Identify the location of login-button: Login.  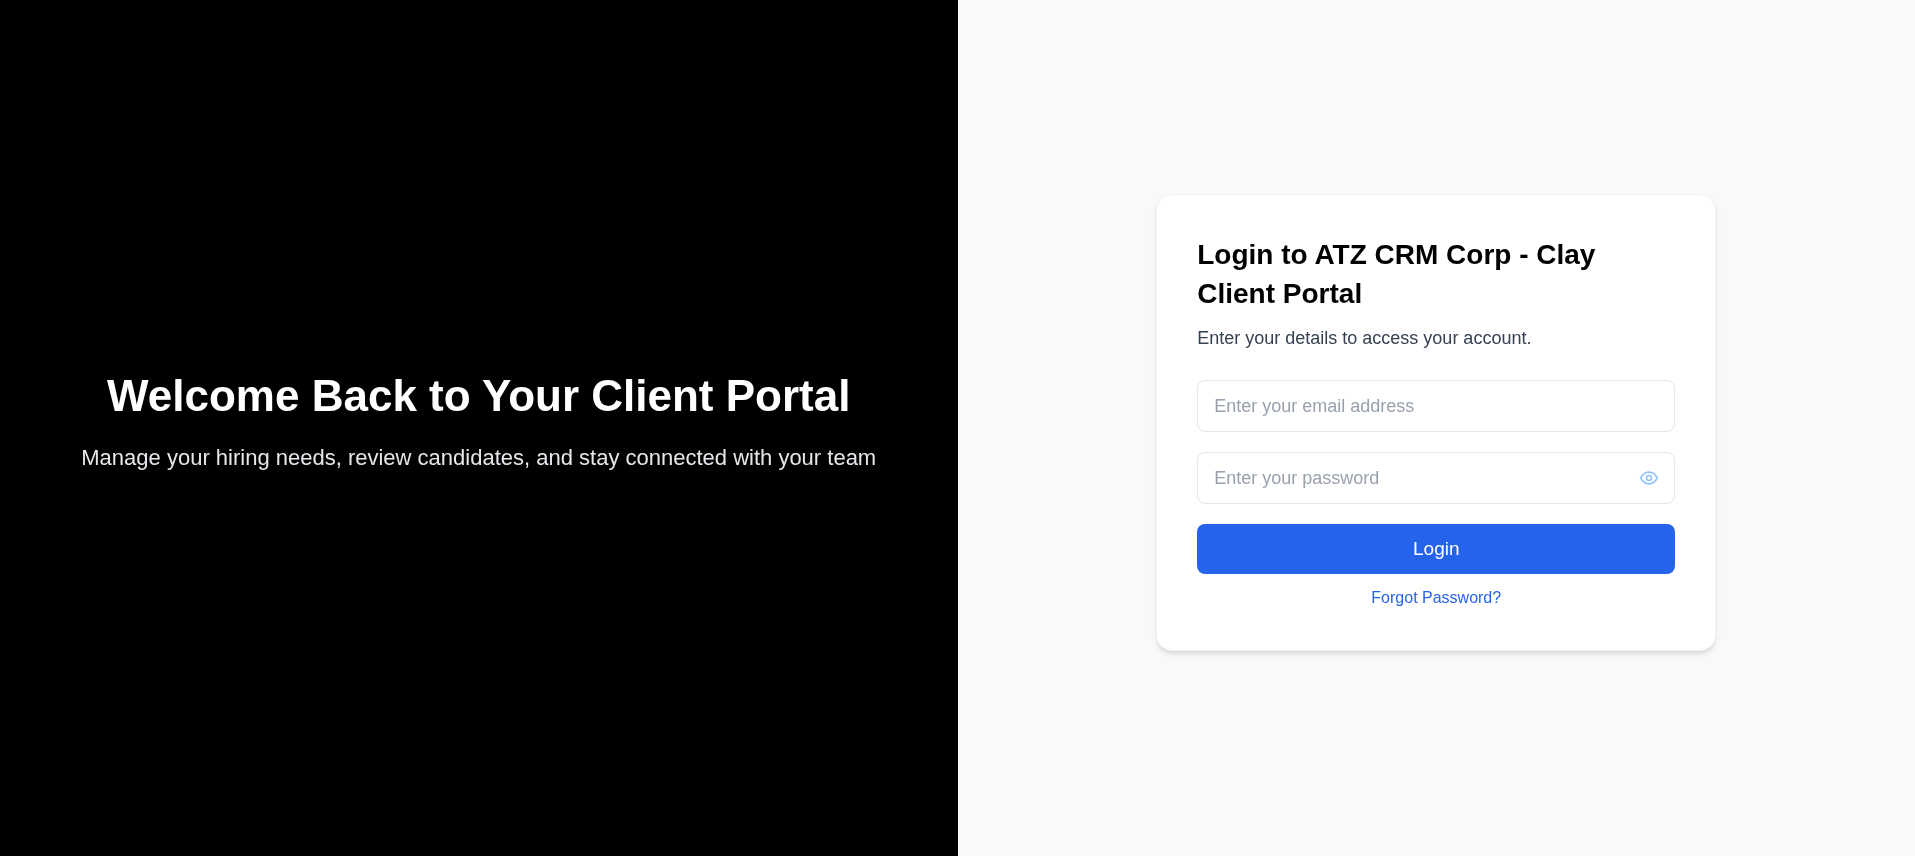
(1436, 549).